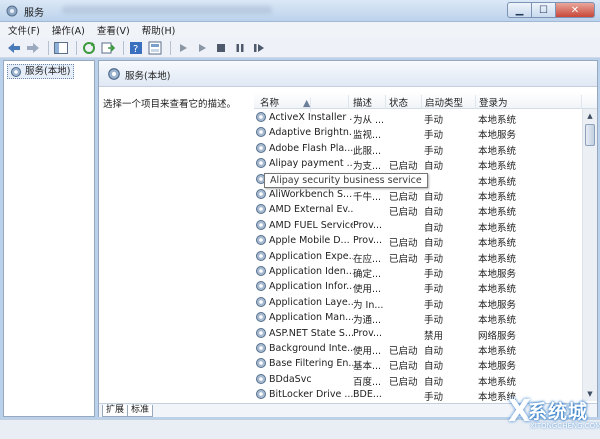 This screenshot has height=439, width=600. What do you see at coordinates (417, 257) in the screenshot?
I see `table-row: Application Expe... 在应... 已启动 手动 本地系统` at bounding box center [417, 257].